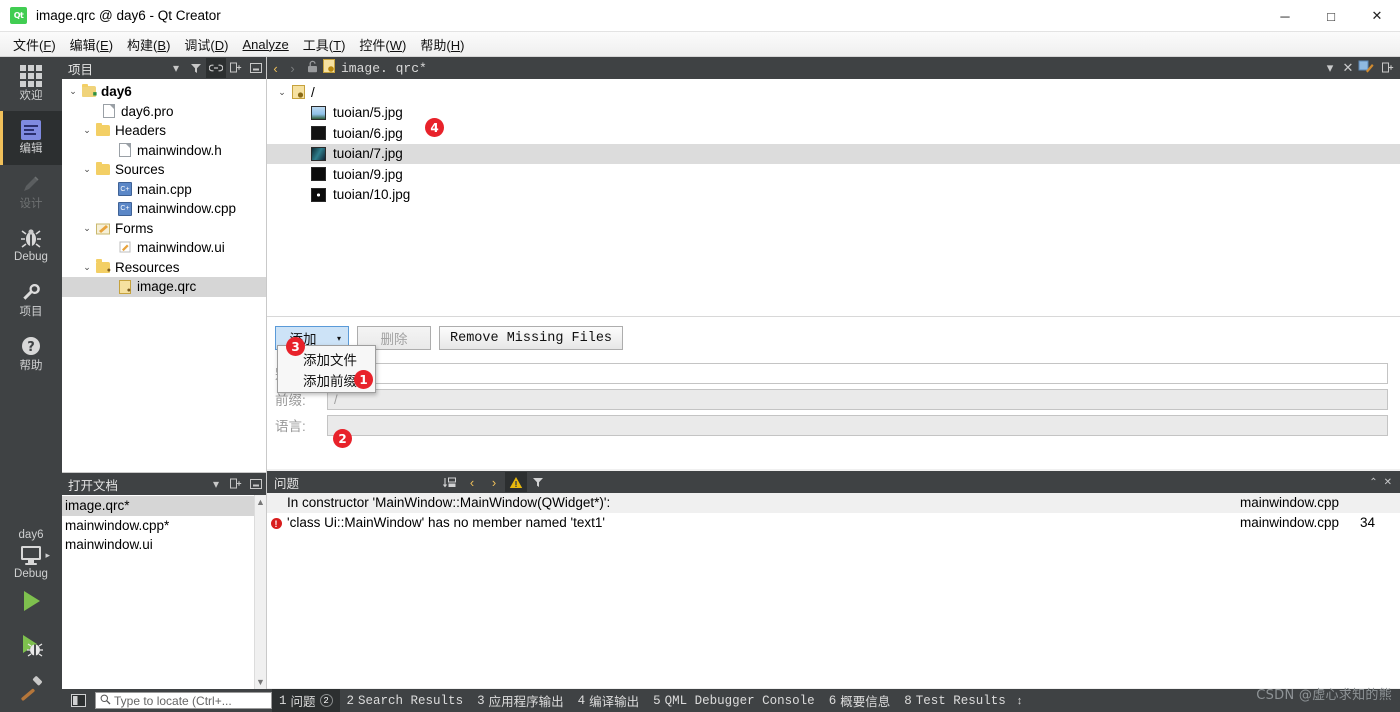  Describe the element at coordinates (164, 209) in the screenshot. I see `tree-item-mainwindow-cpp: C+ mainwindow.cpp` at that location.